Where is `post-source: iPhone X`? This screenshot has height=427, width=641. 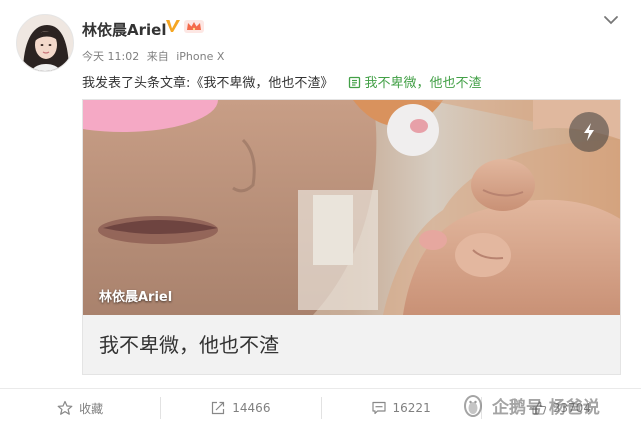 post-source: iPhone X is located at coordinates (200, 56).